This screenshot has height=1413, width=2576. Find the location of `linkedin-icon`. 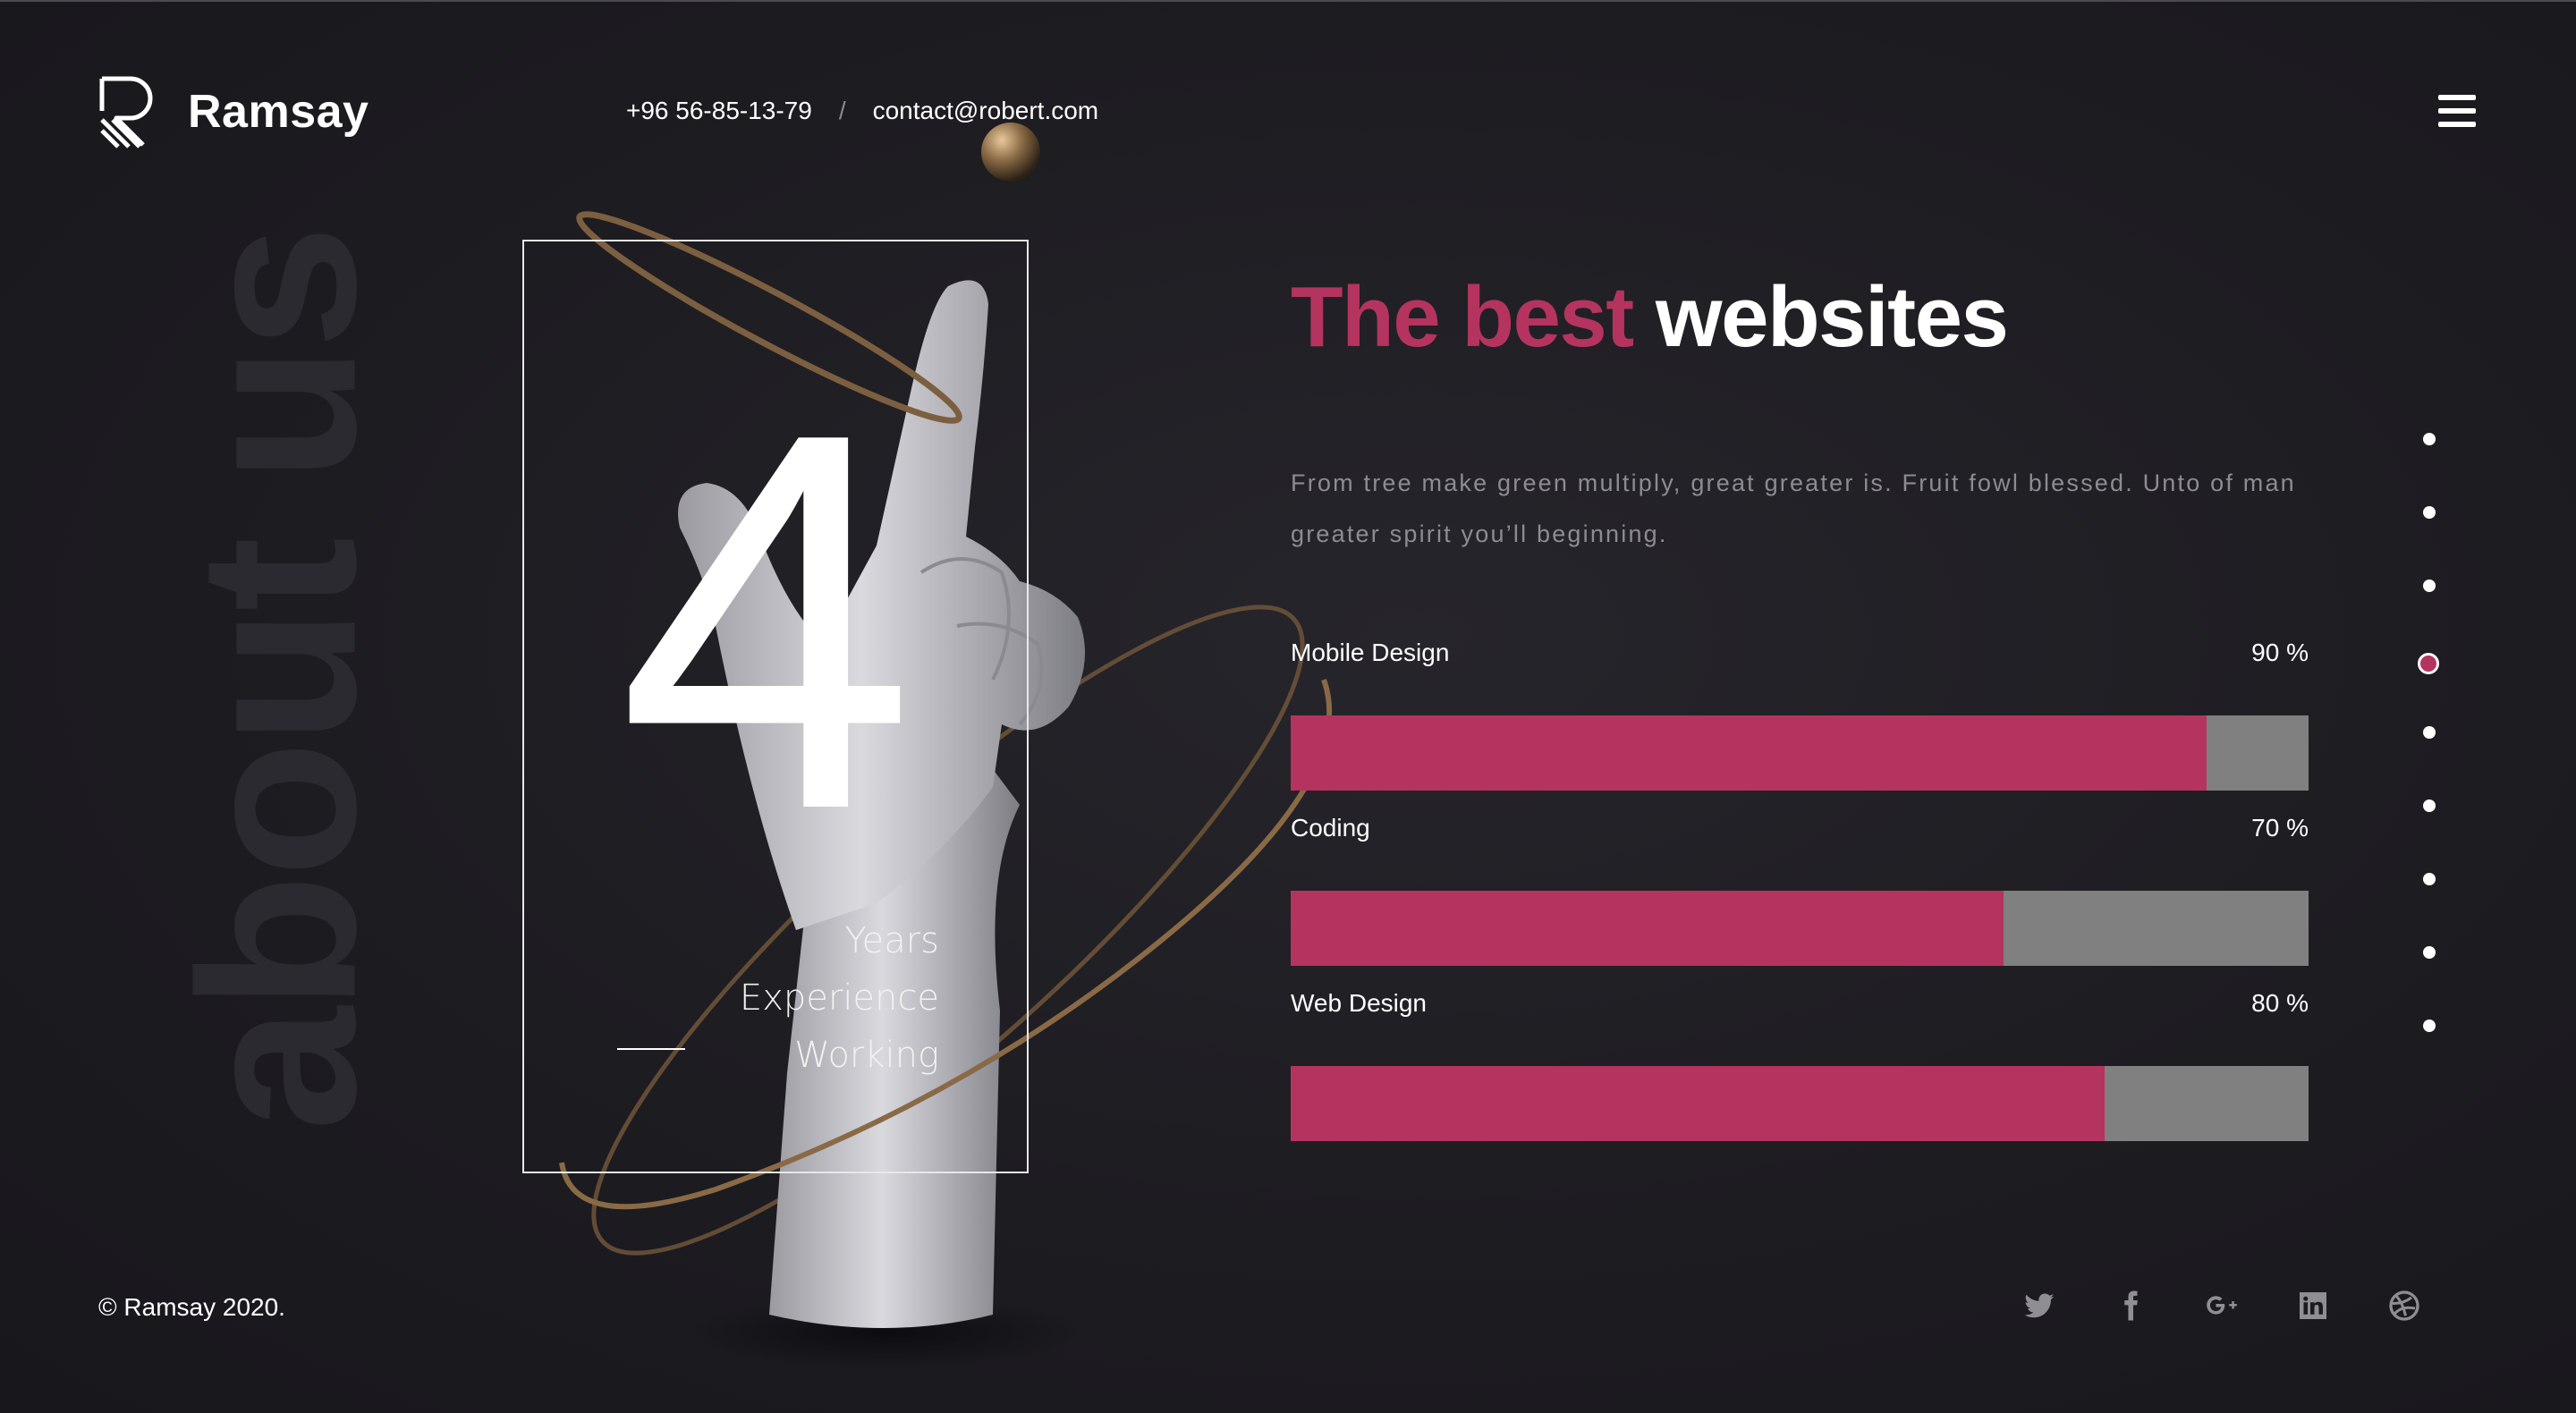

linkedin-icon is located at coordinates (2313, 1306).